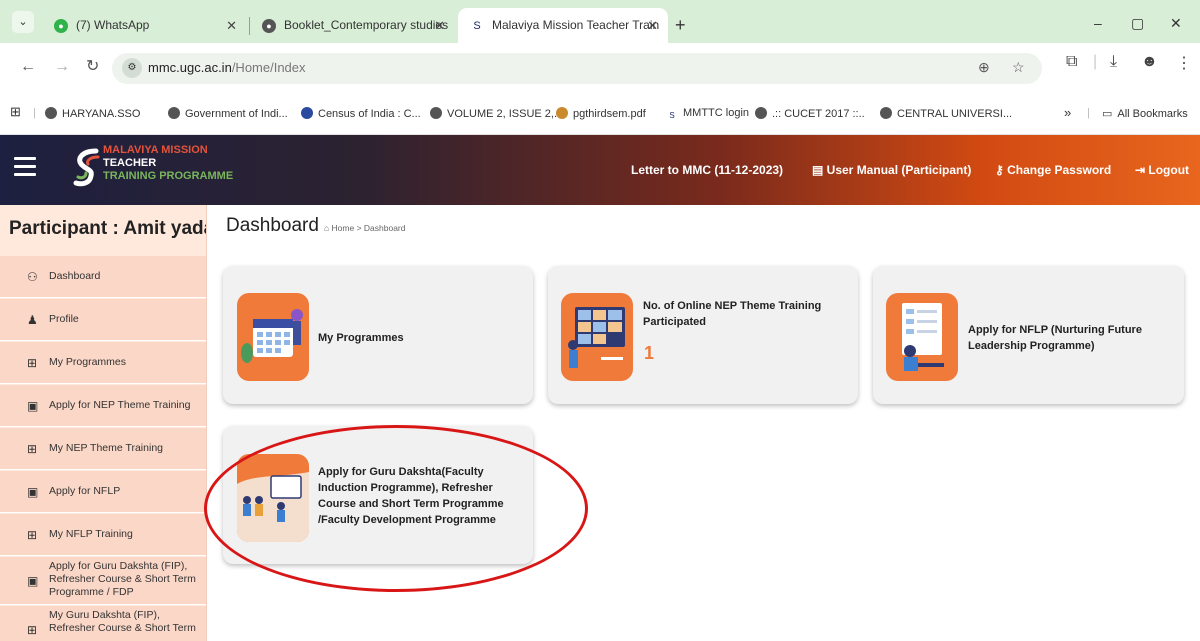 This screenshot has height=641, width=1200. What do you see at coordinates (1067, 112) in the screenshot?
I see `bookmarks-overflow-button: »` at bounding box center [1067, 112].